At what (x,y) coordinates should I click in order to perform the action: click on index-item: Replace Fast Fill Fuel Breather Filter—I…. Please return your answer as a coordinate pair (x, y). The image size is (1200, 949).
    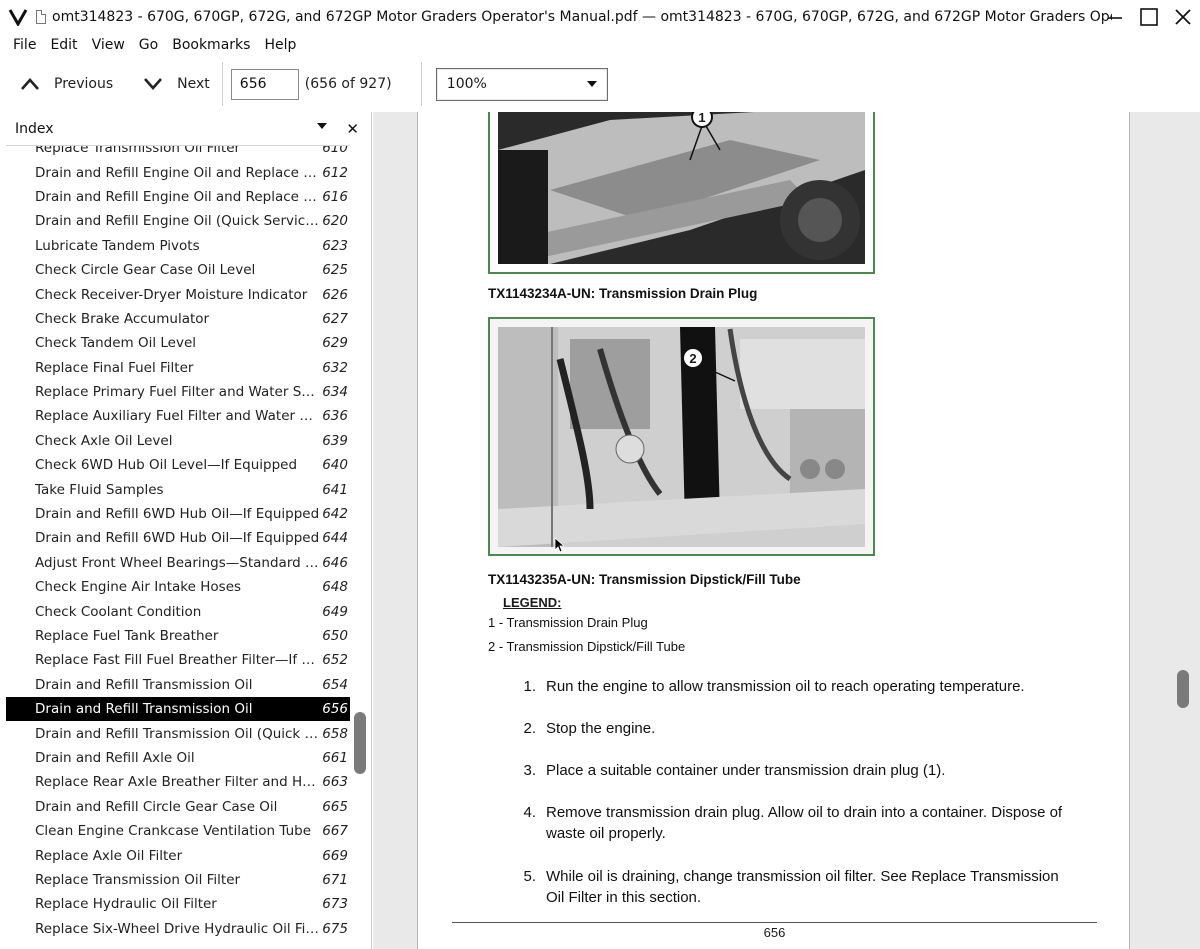
    Looking at the image, I should click on (178, 660).